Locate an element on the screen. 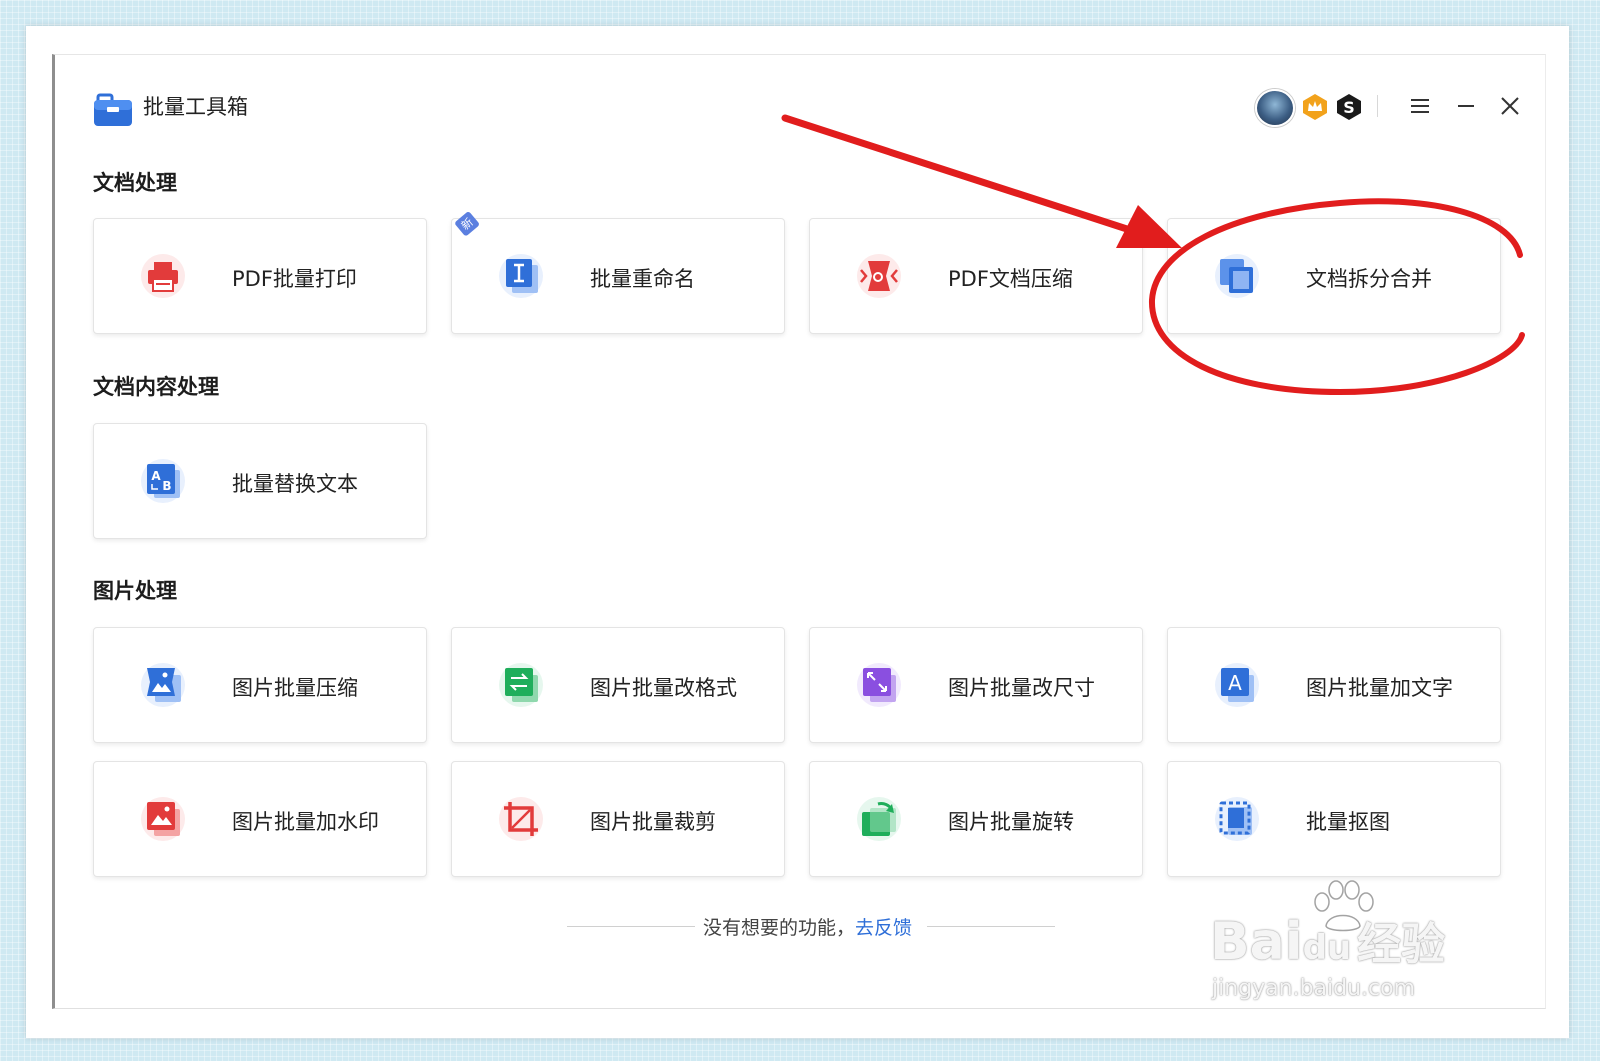 The height and width of the screenshot is (1061, 1600). close-icon is located at coordinates (1510, 106).